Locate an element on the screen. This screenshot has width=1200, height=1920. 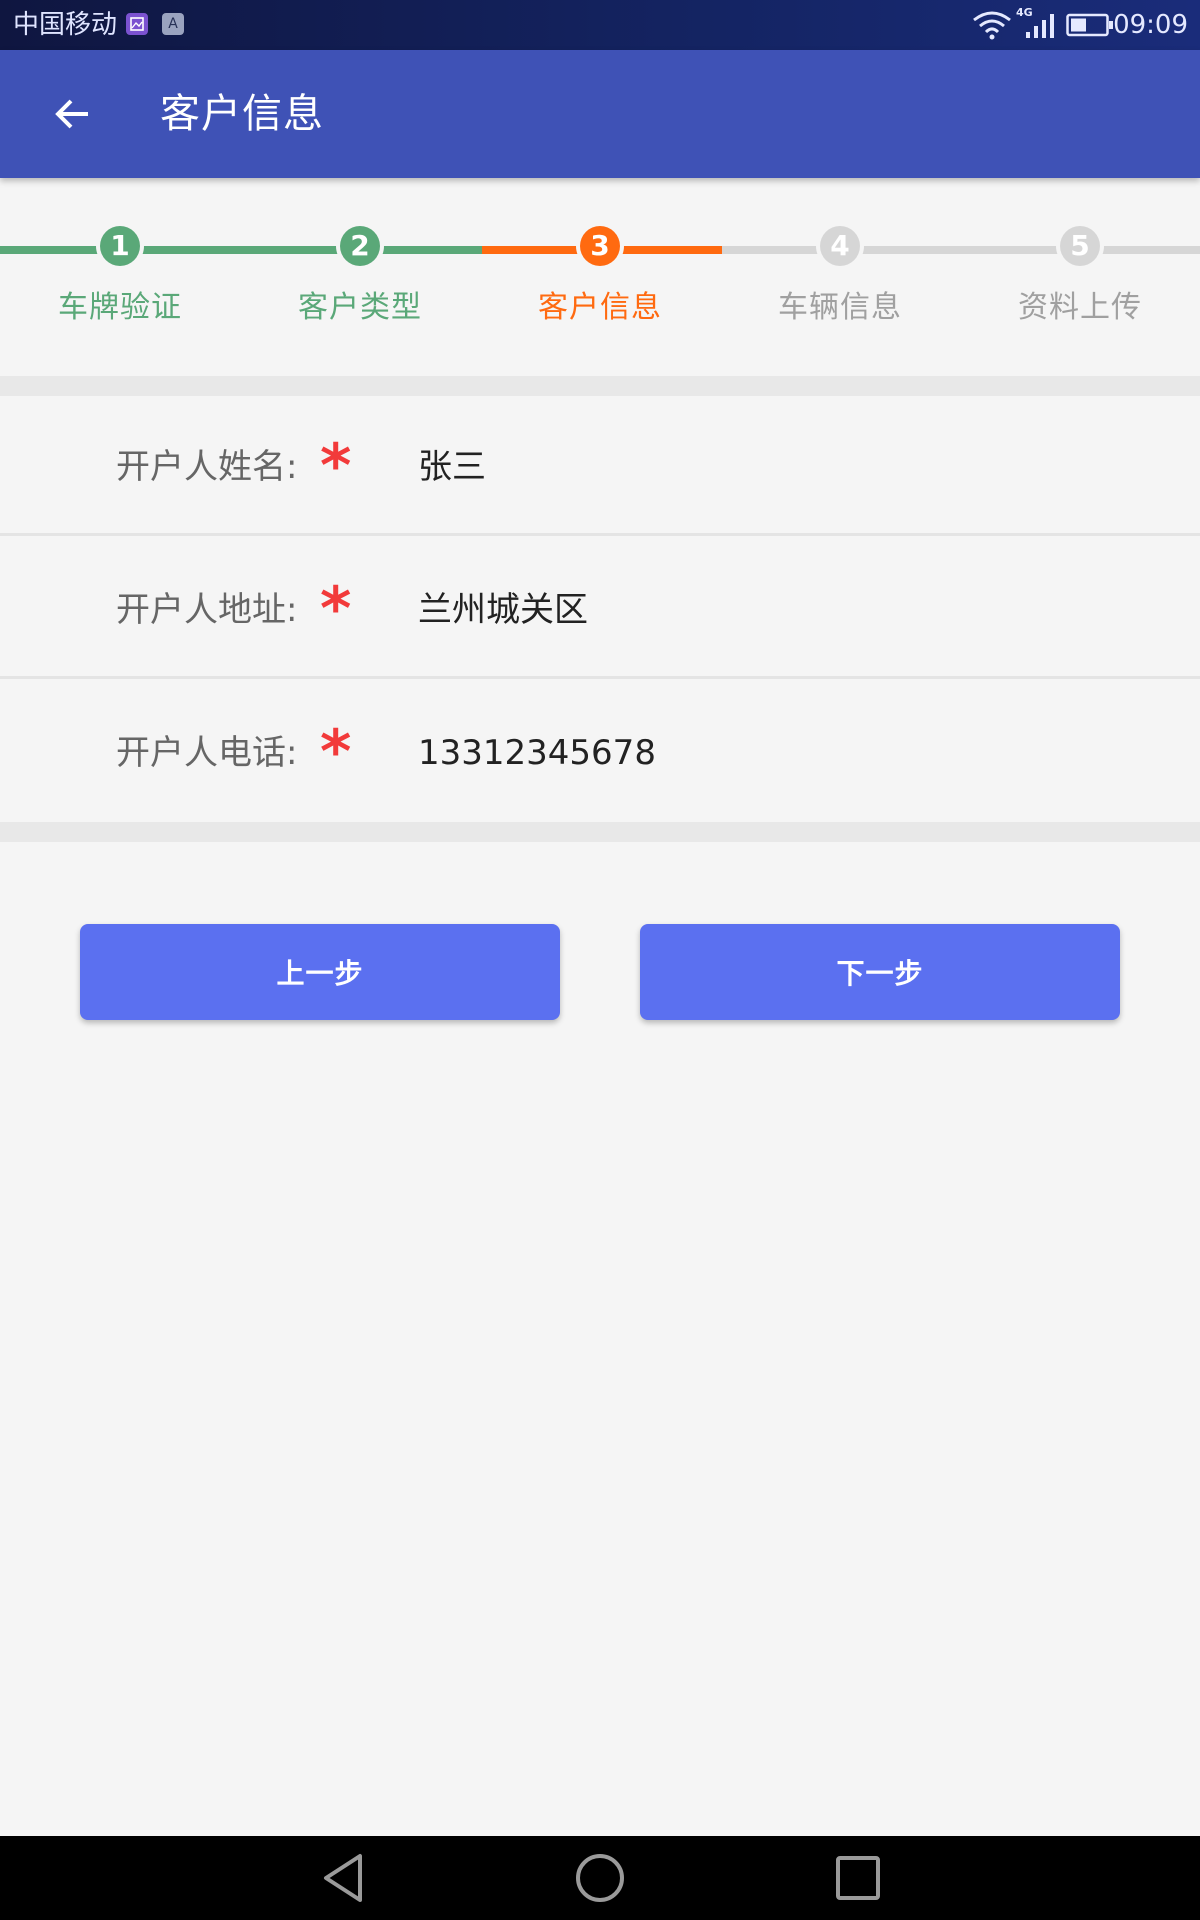
back-button is located at coordinates (72, 114).